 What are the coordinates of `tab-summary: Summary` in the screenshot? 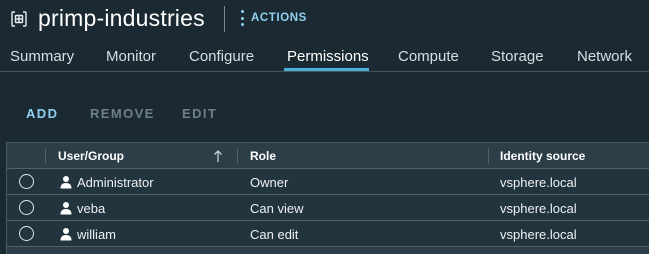 It's located at (42, 56).